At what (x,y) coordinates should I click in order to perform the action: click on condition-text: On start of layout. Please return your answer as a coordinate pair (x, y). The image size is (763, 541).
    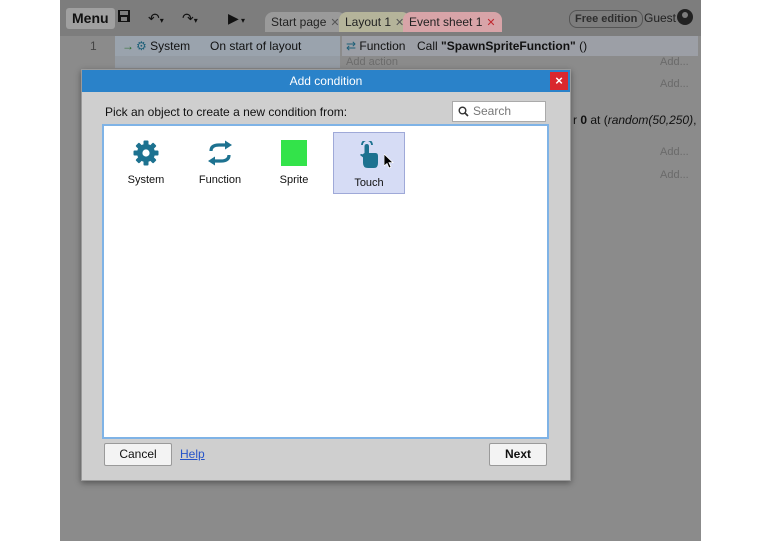
    Looking at the image, I should click on (255, 46).